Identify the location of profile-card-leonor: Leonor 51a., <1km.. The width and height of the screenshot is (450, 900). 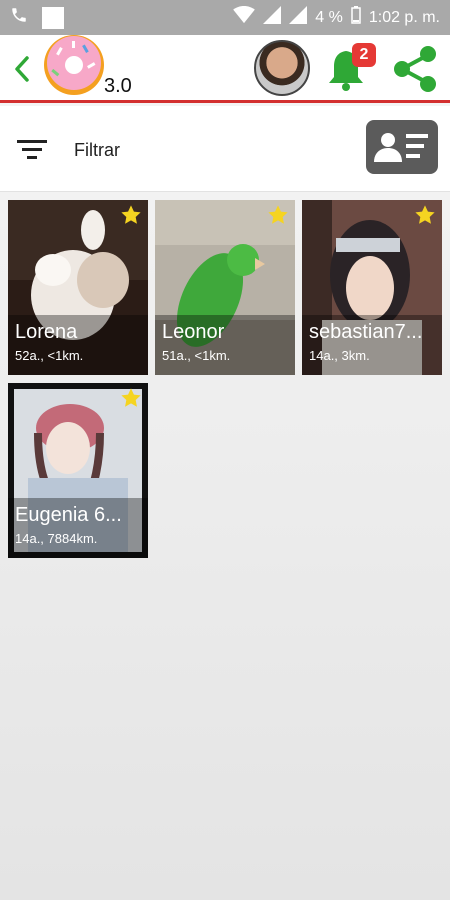
(225, 287).